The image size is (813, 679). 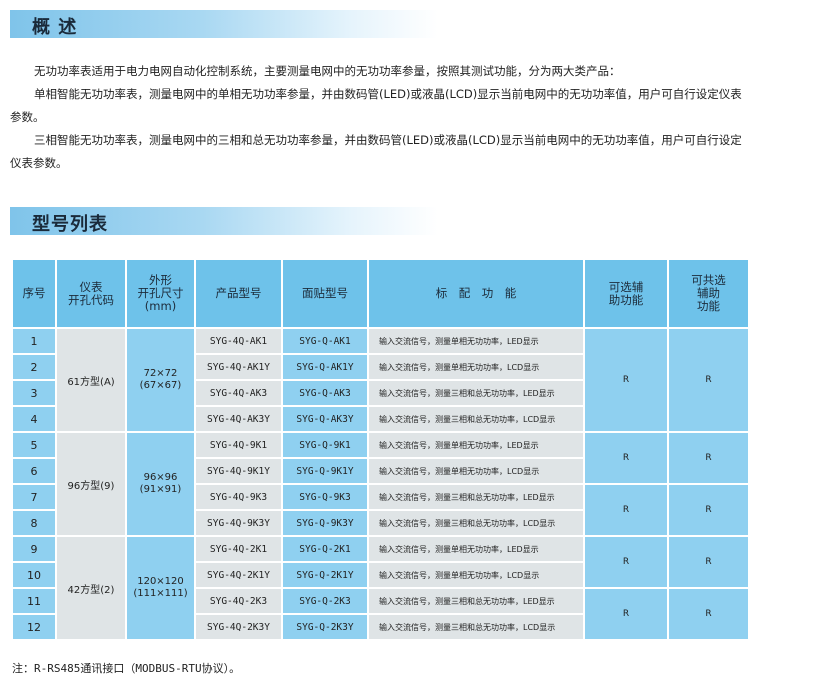 What do you see at coordinates (34, 627) in the screenshot?
I see `seq-cell: 12` at bounding box center [34, 627].